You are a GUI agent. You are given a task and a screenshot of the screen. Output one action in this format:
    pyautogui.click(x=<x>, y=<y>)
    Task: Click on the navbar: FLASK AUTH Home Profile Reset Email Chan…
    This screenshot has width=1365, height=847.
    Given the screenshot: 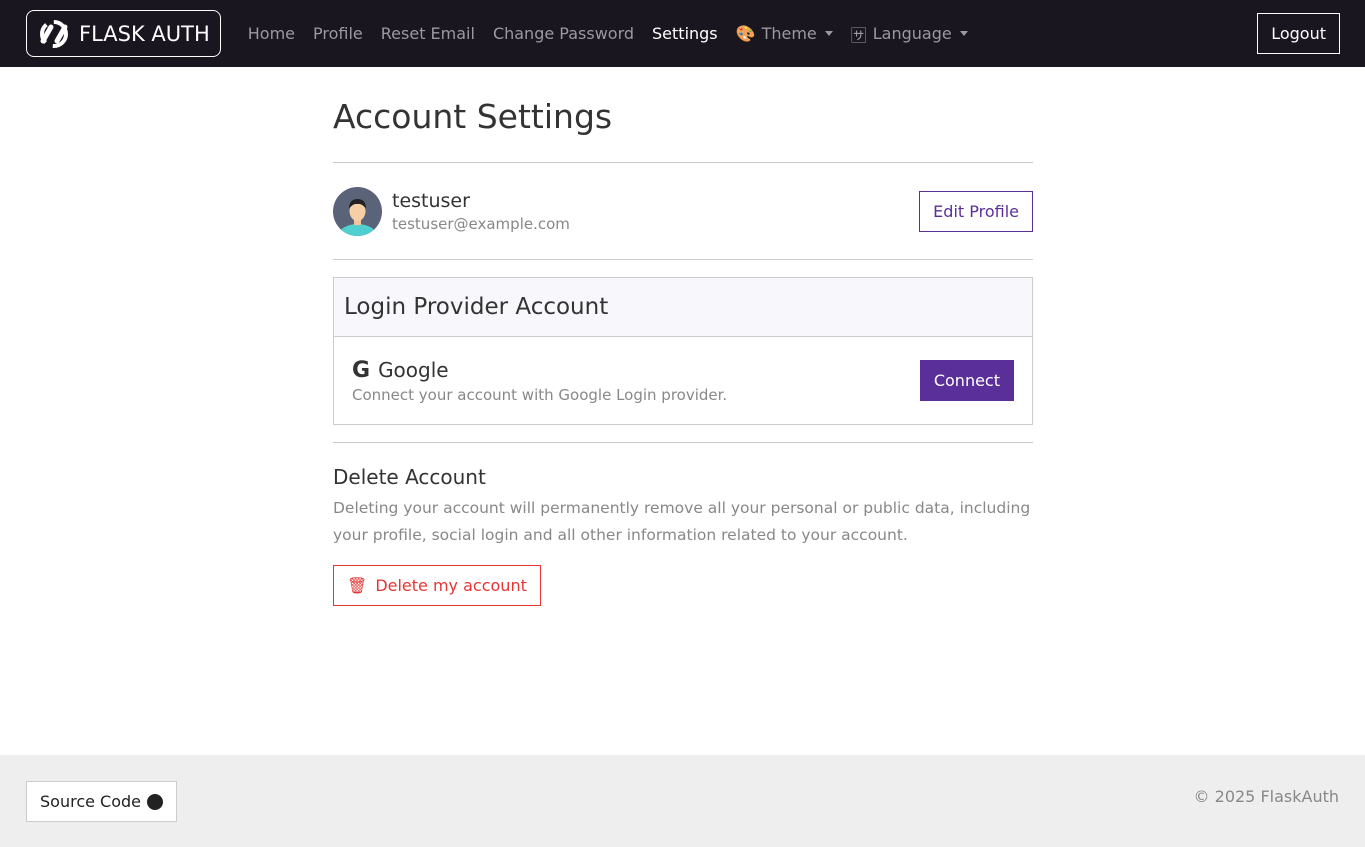 What is the action you would take?
    pyautogui.click(x=682, y=33)
    